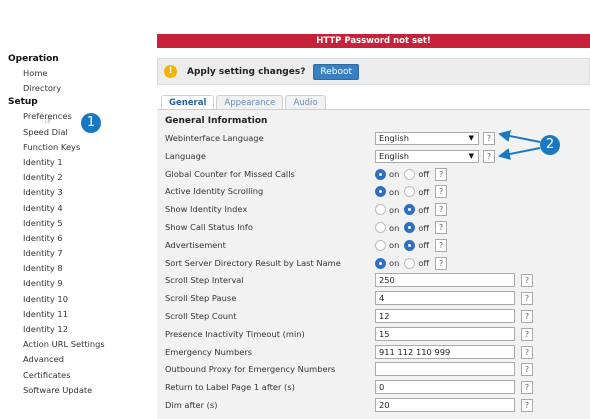  What do you see at coordinates (519, 136) in the screenshot?
I see `arrow-to-webinterface-help` at bounding box center [519, 136].